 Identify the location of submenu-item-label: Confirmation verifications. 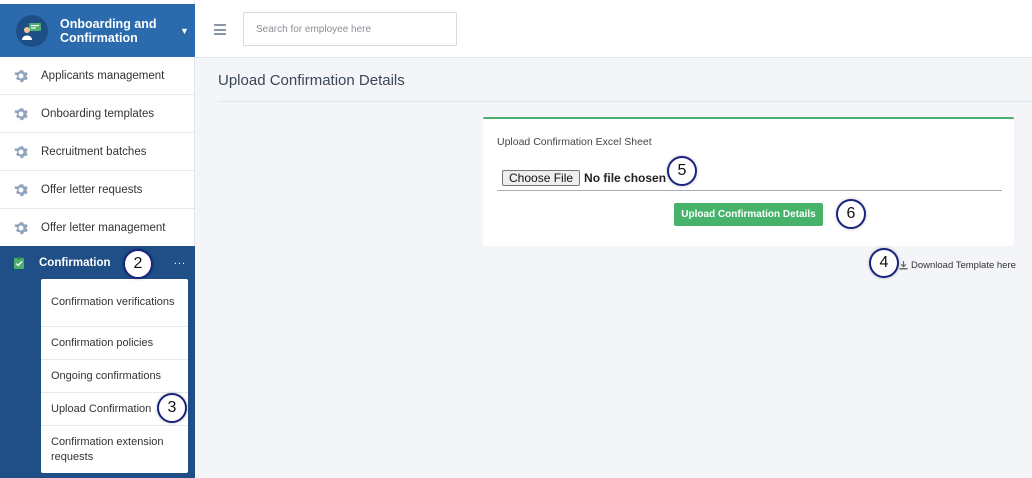
(113, 302).